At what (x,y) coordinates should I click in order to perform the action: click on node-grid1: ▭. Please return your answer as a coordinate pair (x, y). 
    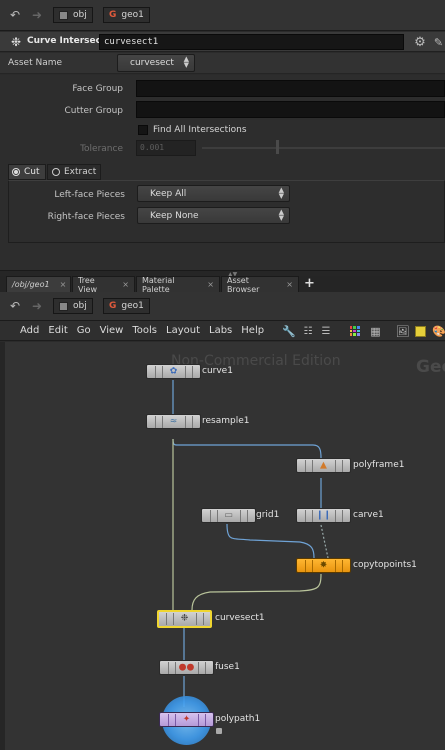
    Looking at the image, I should click on (228, 515).